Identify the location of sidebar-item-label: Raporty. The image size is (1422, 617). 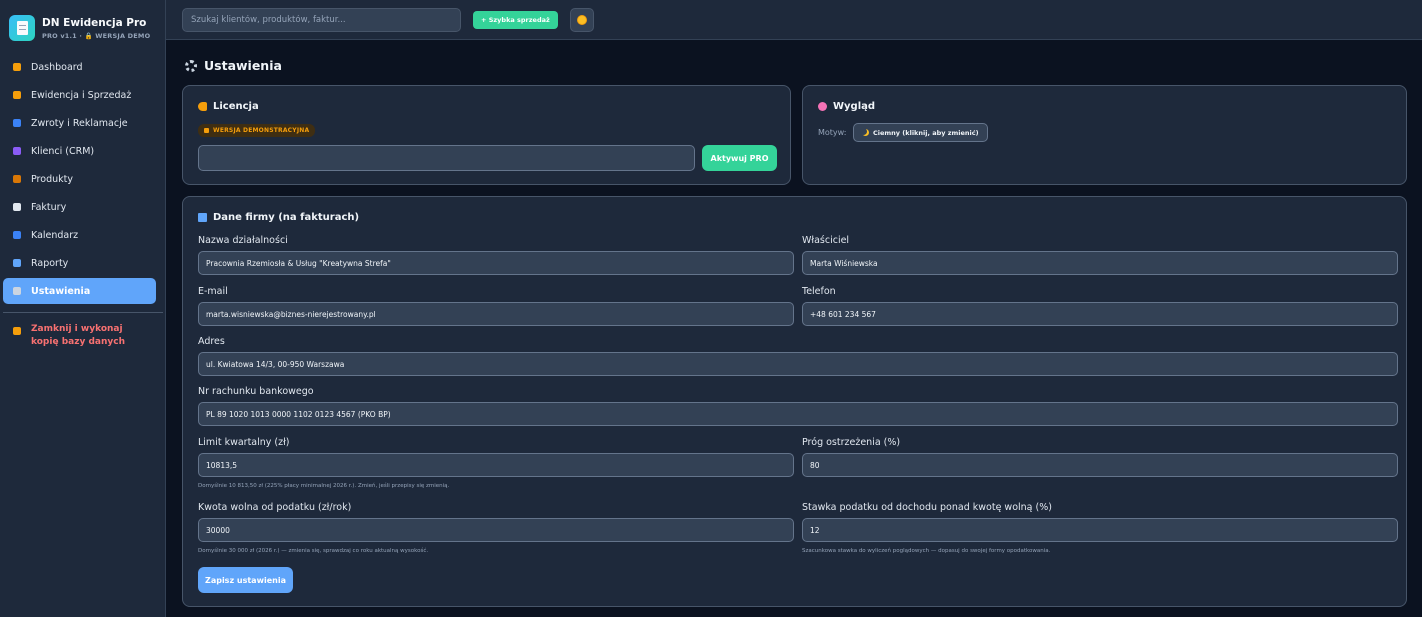
(50, 263).